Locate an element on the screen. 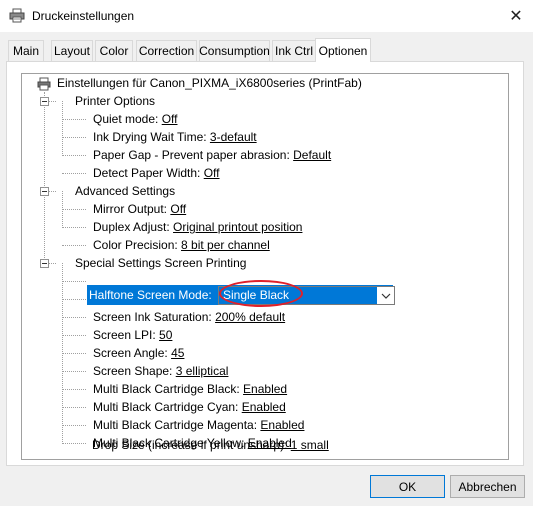 The width and height of the screenshot is (533, 506). option-value: 50 is located at coordinates (165, 335).